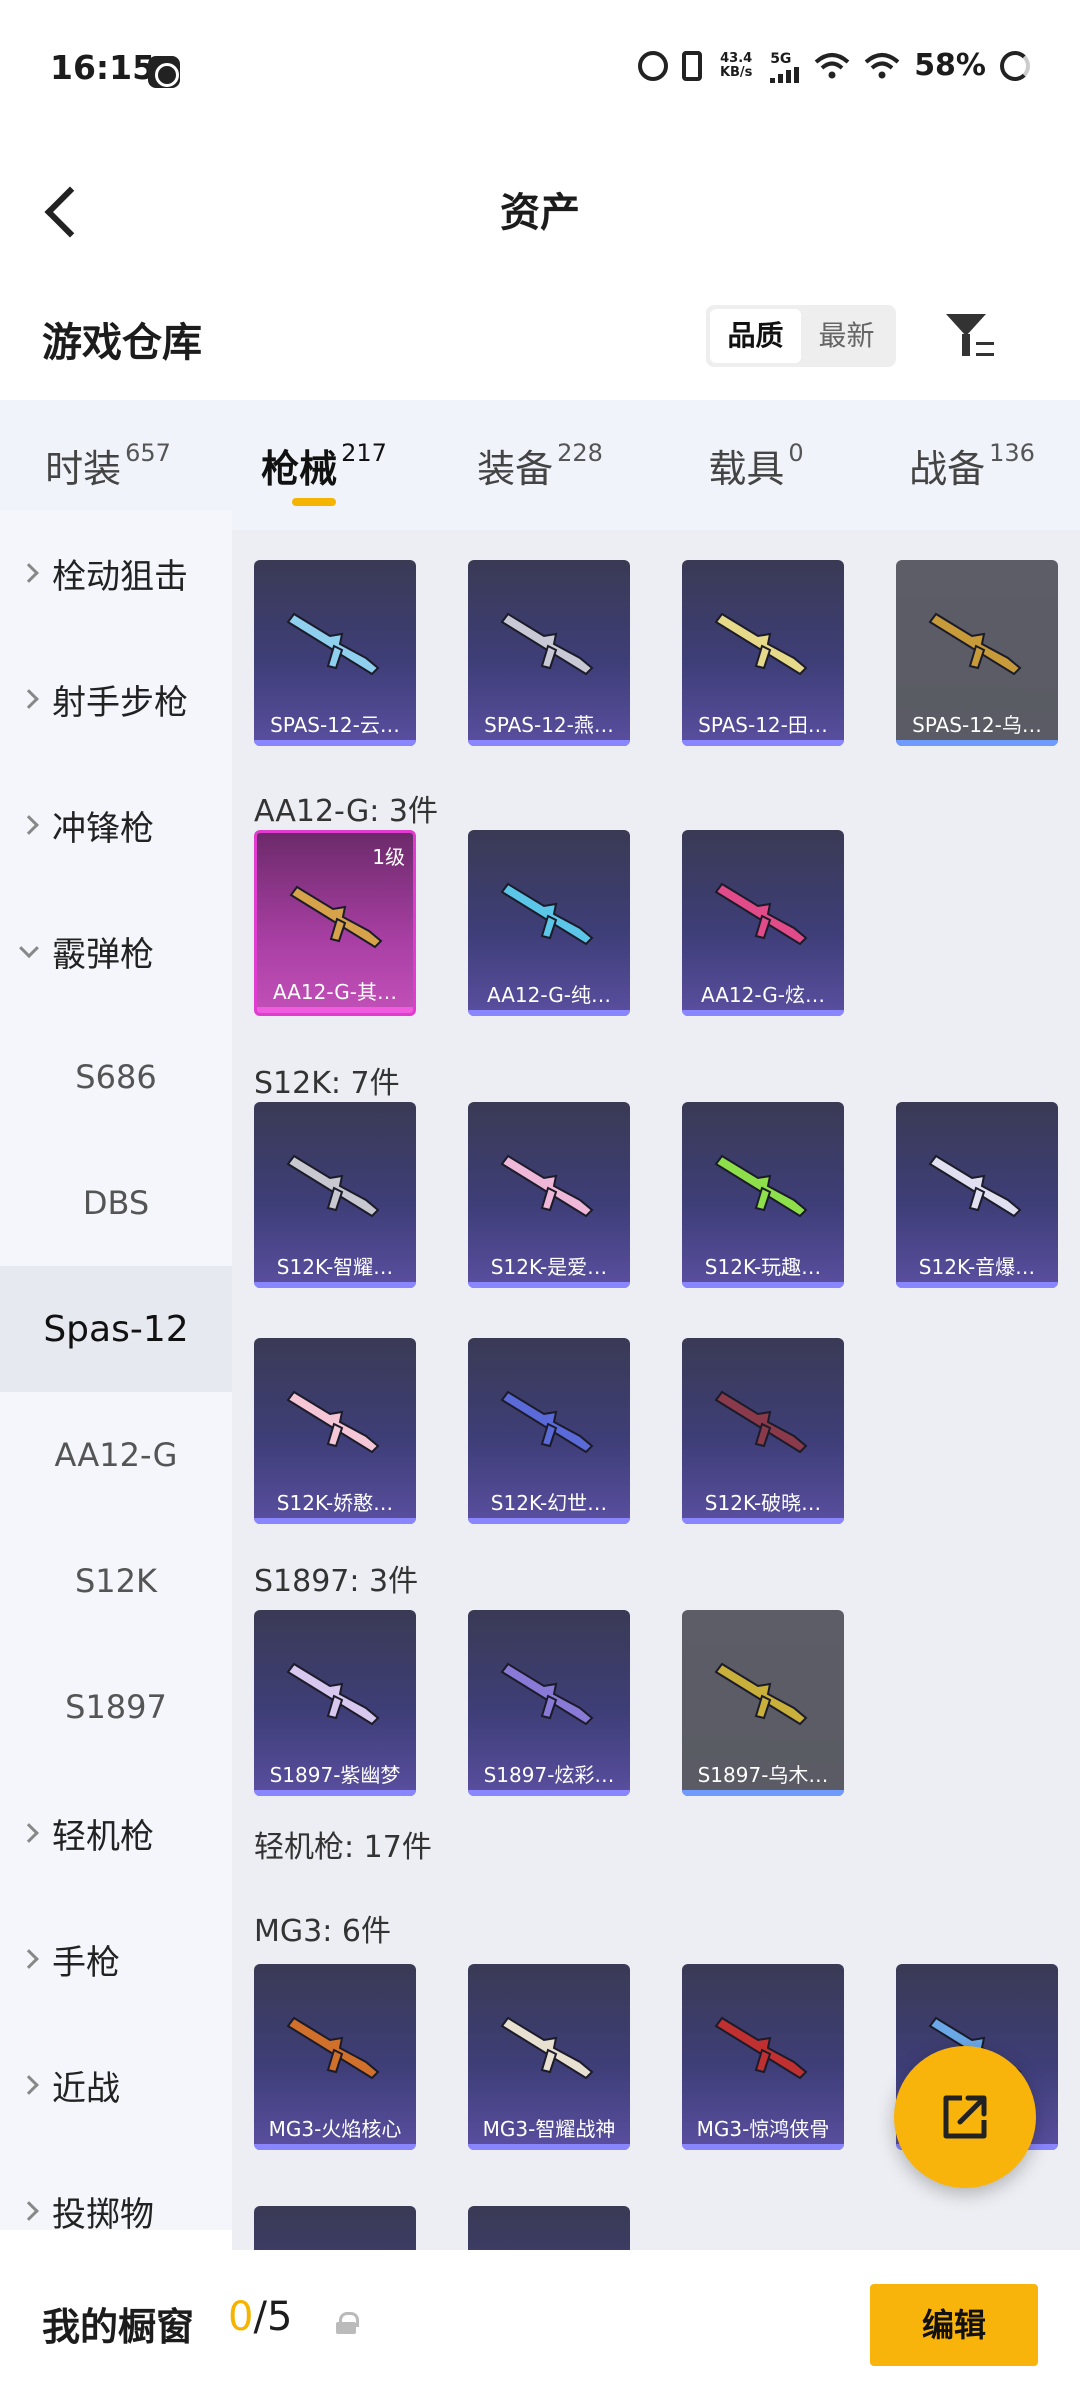  Describe the element at coordinates (965, 2117) in the screenshot. I see `share-button` at that location.